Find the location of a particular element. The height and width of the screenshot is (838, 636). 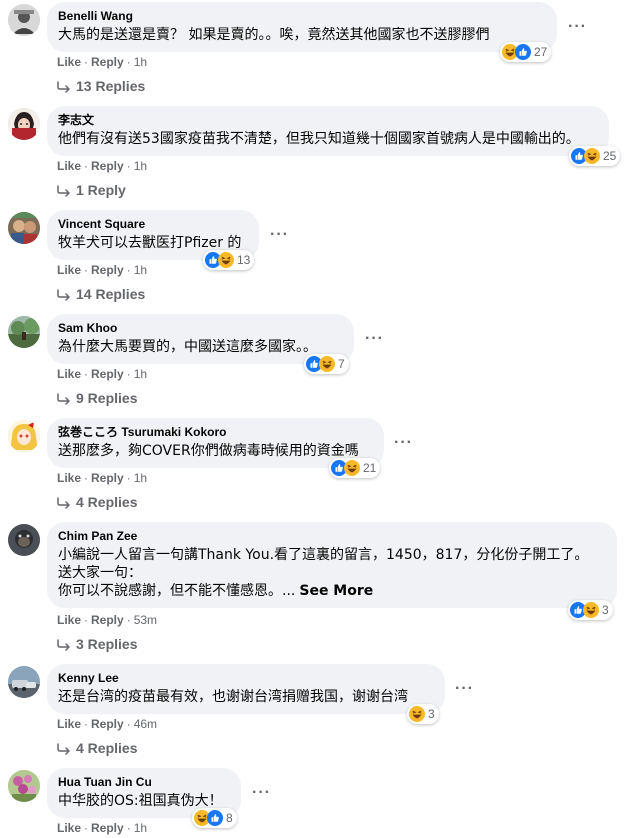

replies-count-label: 4 Replies is located at coordinates (107, 502).